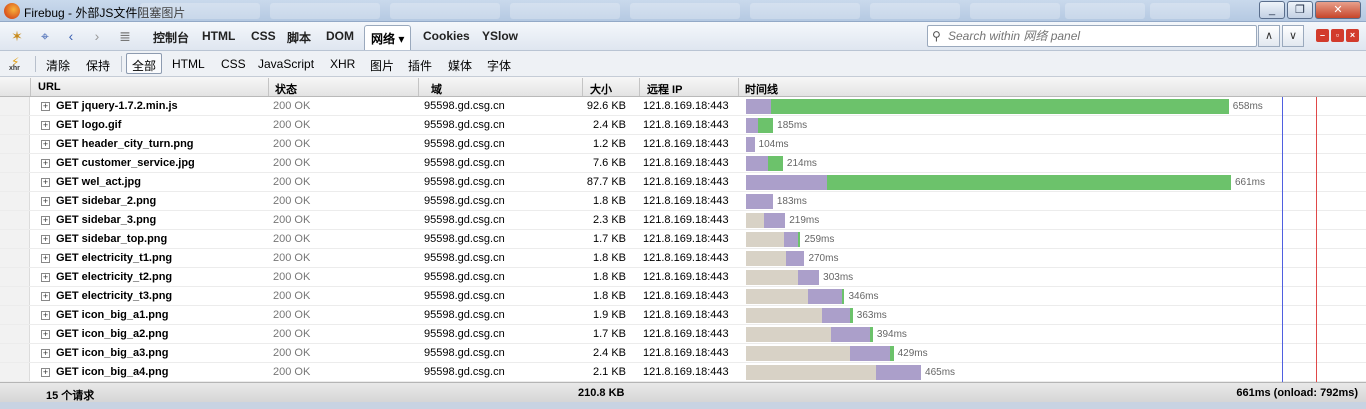 Image resolution: width=1366 pixels, height=409 pixels. What do you see at coordinates (188, 64) in the screenshot?
I see `filter-html: HTML` at bounding box center [188, 64].